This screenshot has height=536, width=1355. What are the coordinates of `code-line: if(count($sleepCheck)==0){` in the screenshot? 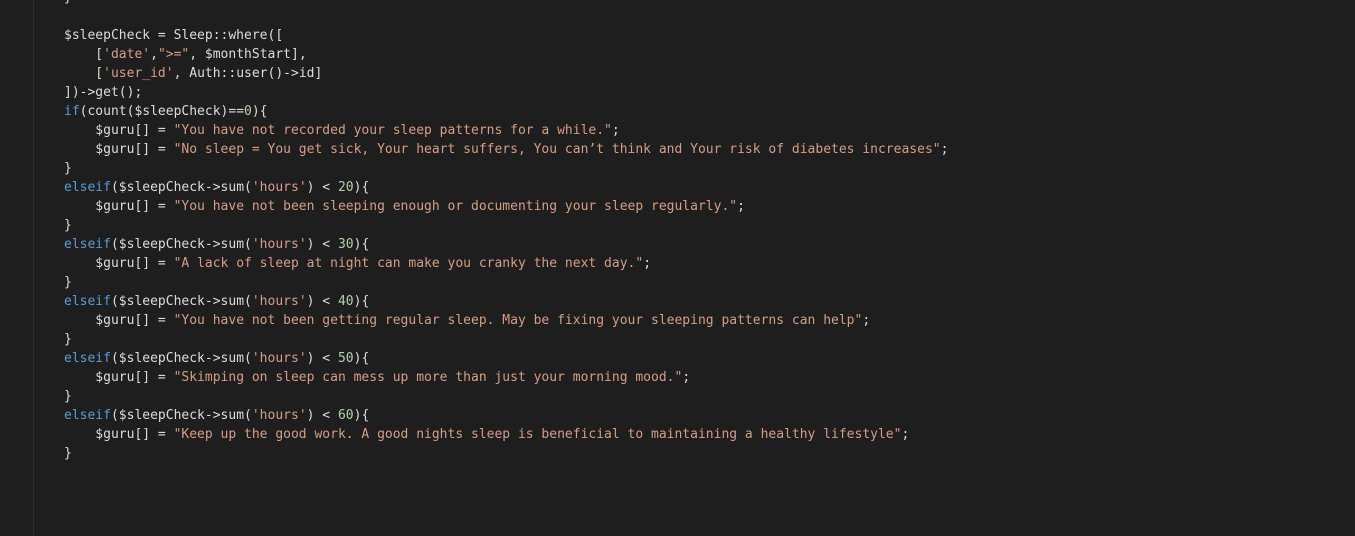 It's located at (506, 111).